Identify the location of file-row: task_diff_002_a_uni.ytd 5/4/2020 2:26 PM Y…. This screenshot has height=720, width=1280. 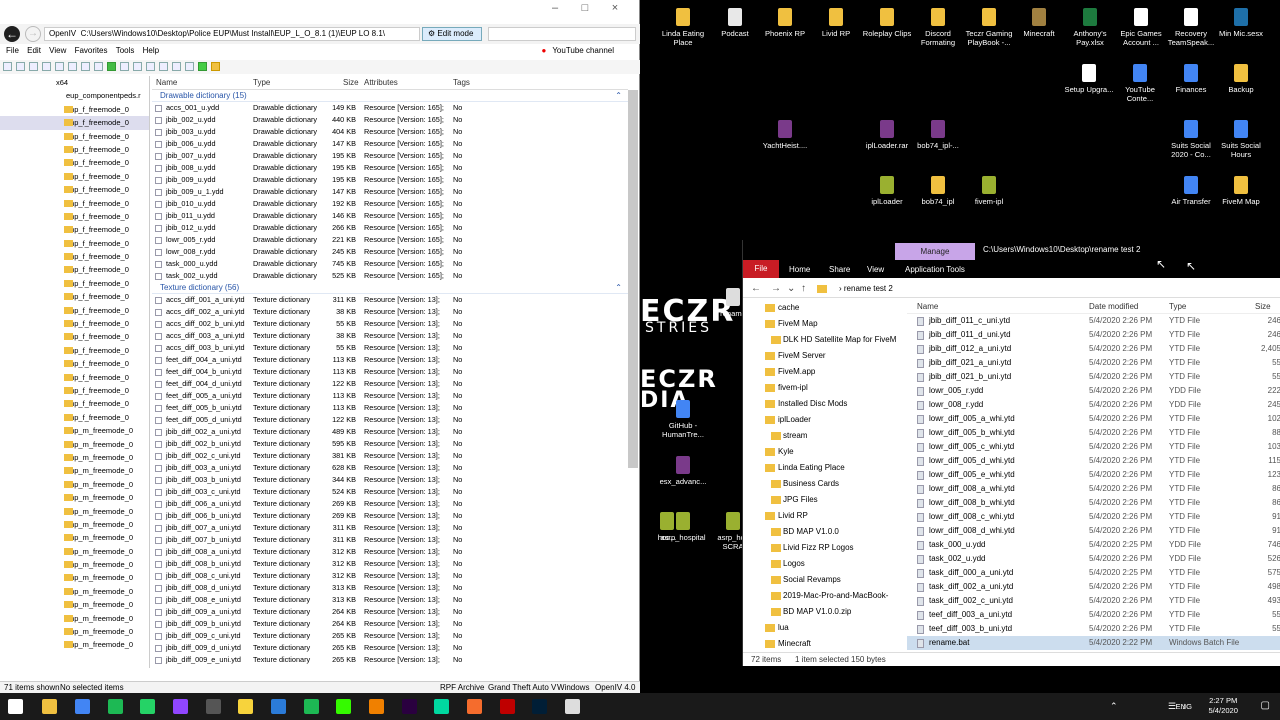
(1093, 587).